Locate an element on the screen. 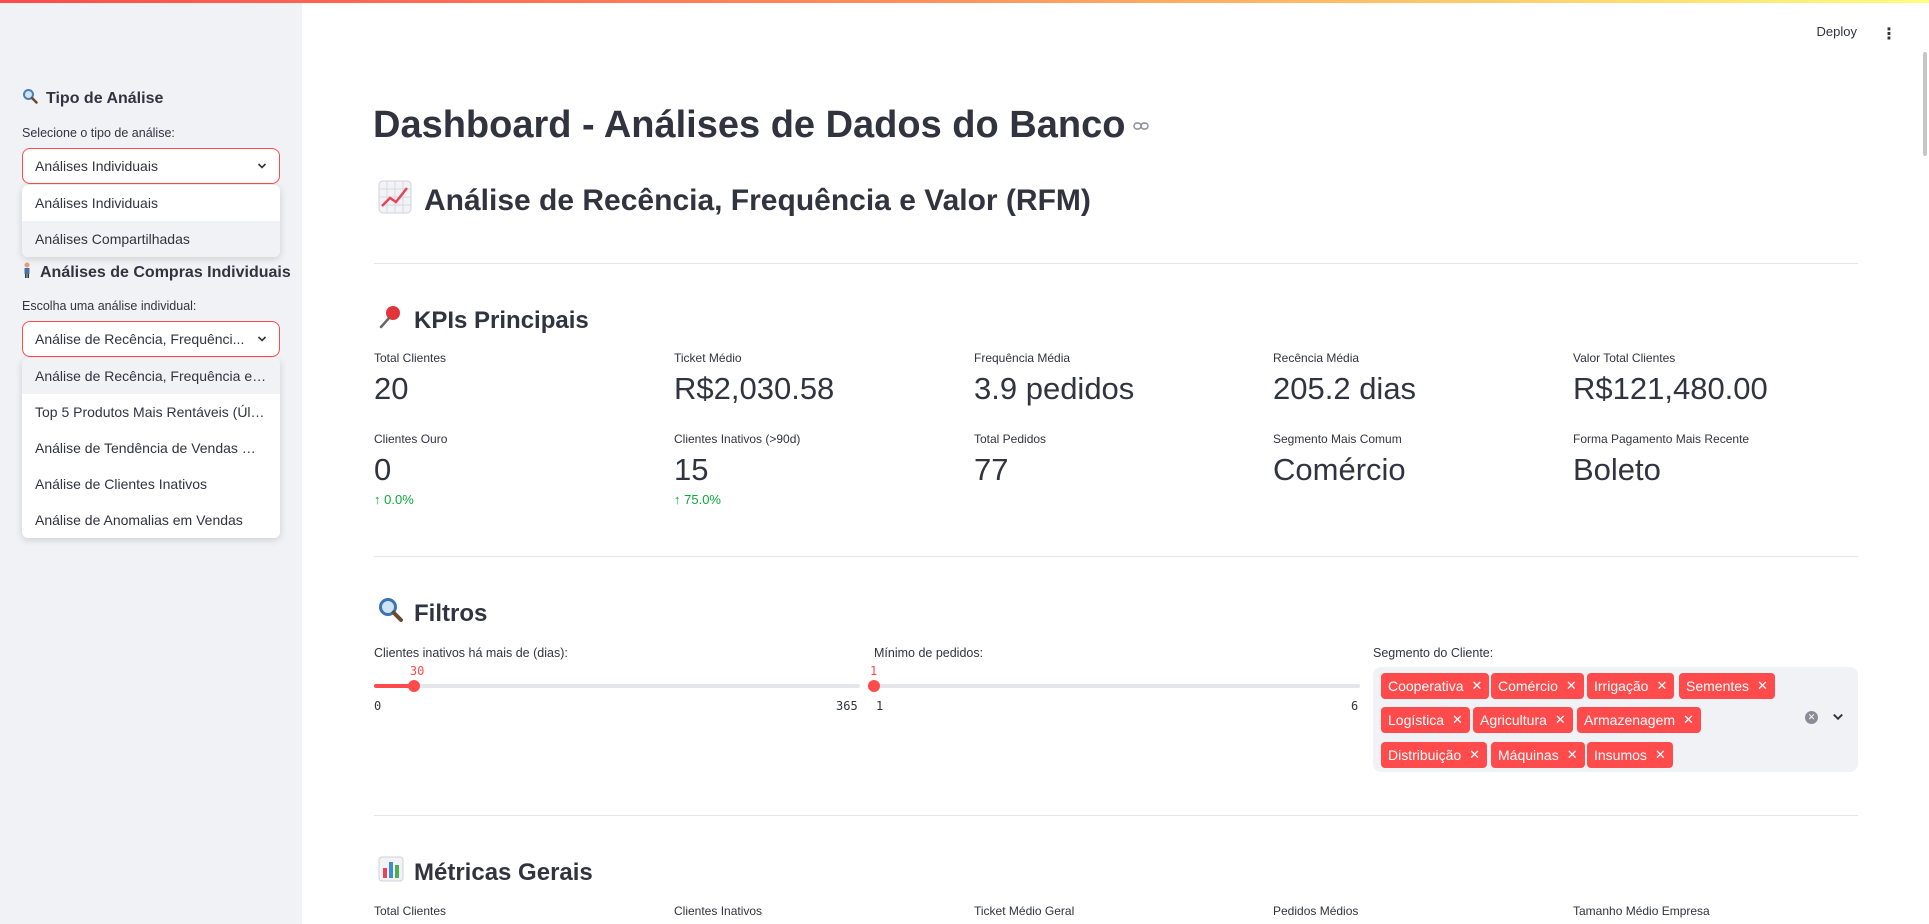 The width and height of the screenshot is (1929, 924). top-decoration-bar is located at coordinates (964, 1).